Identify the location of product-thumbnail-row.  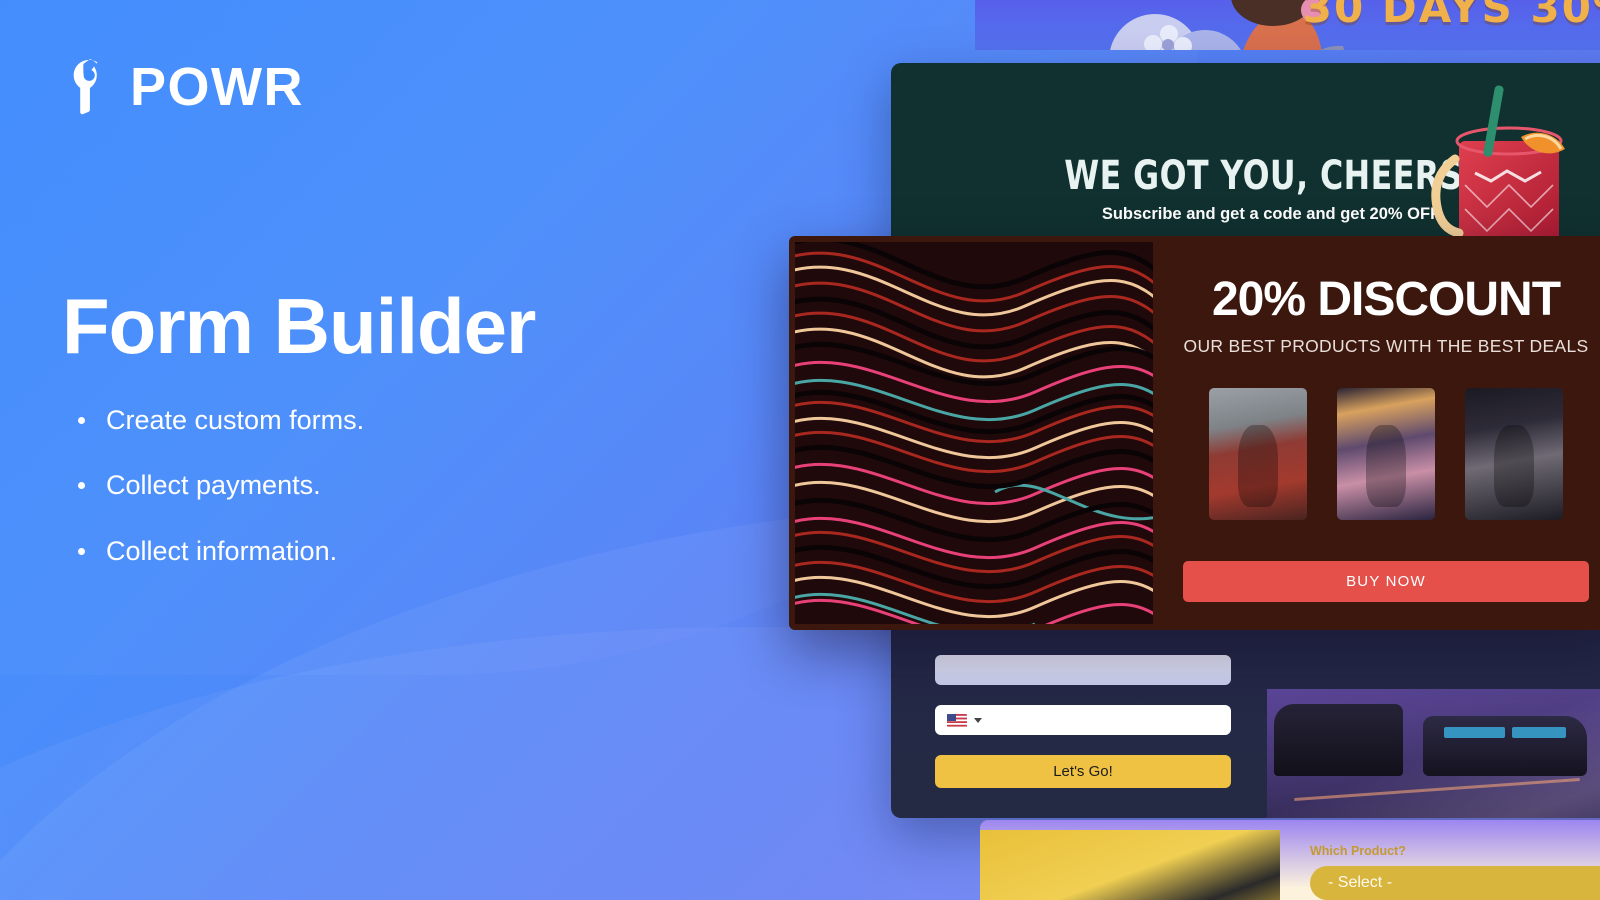
(1376, 454).